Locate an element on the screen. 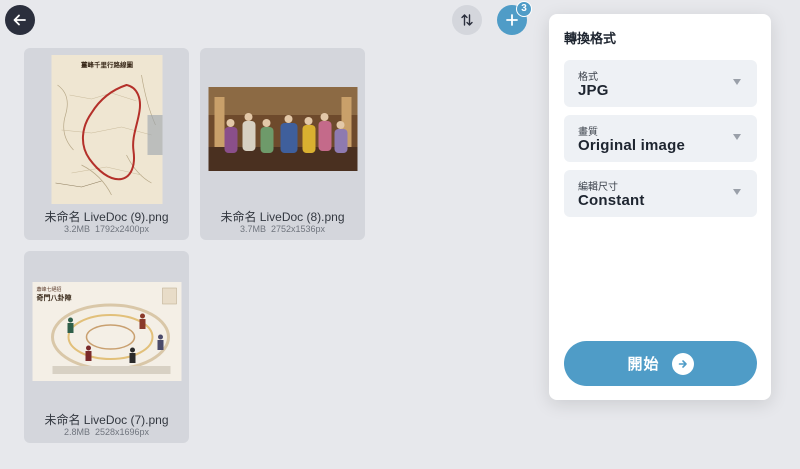  arrow-left-icon is located at coordinates (19, 20).